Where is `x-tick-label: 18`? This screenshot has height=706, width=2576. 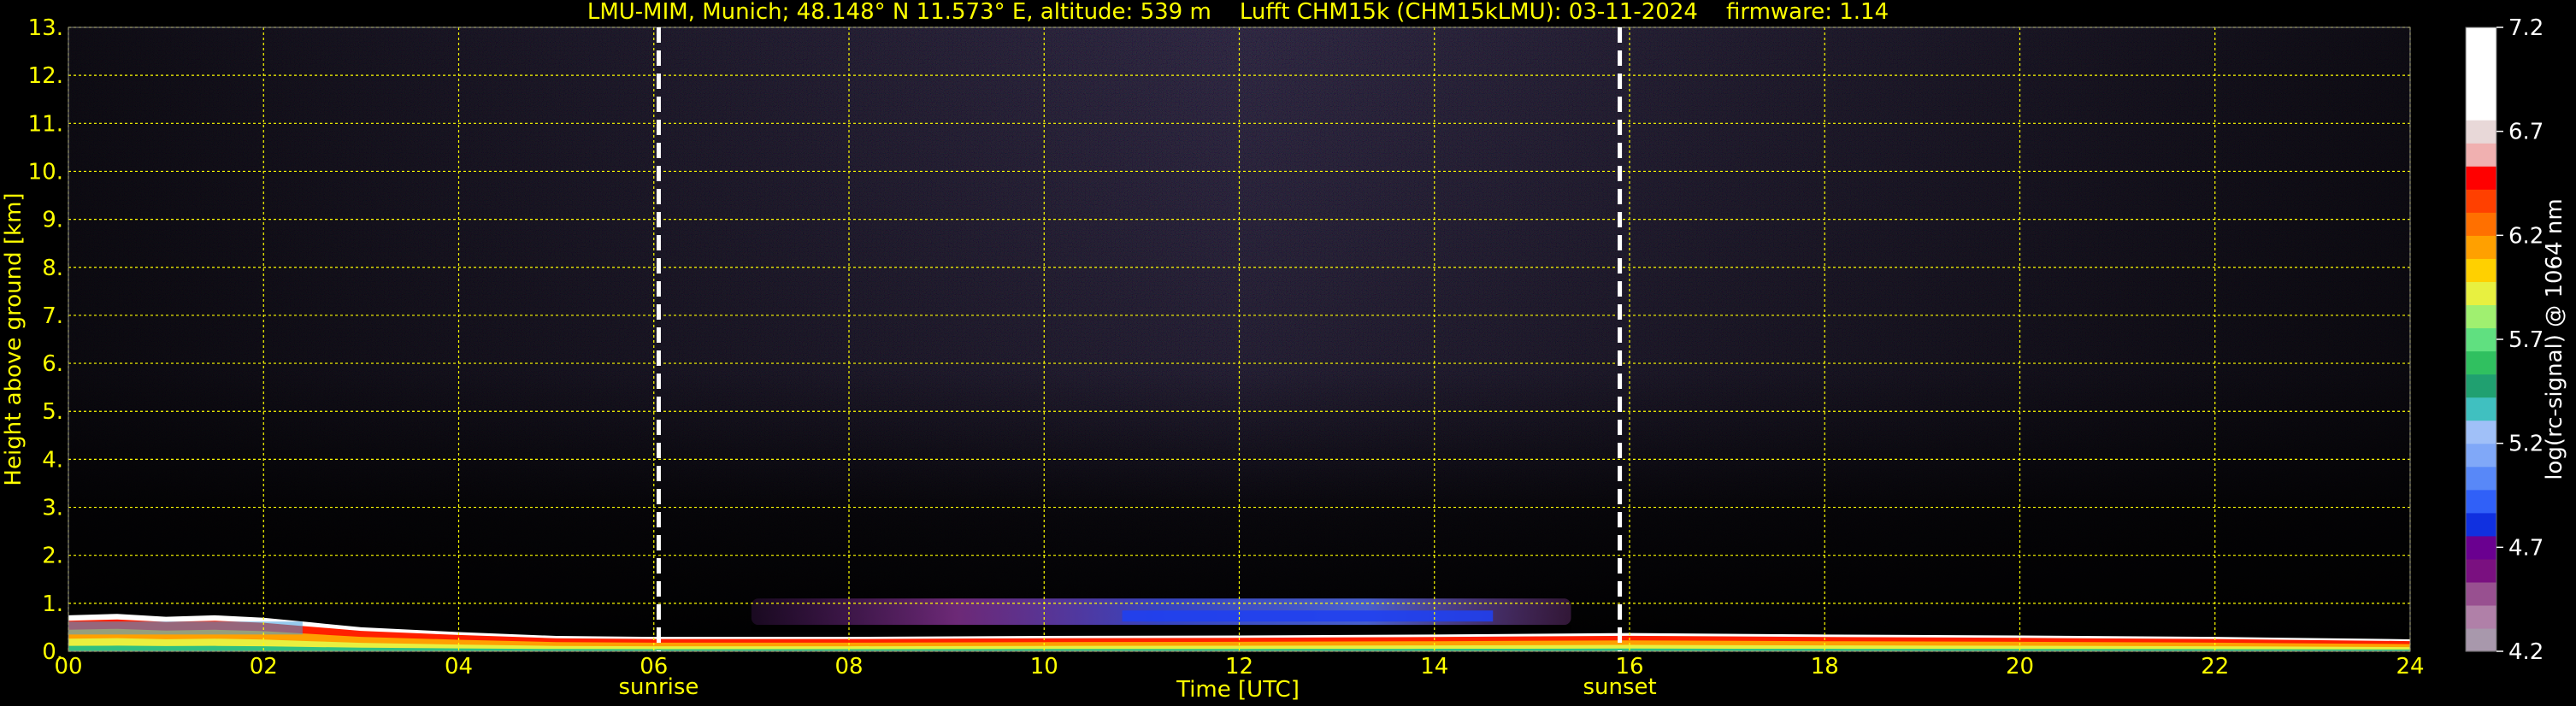 x-tick-label: 18 is located at coordinates (1825, 667).